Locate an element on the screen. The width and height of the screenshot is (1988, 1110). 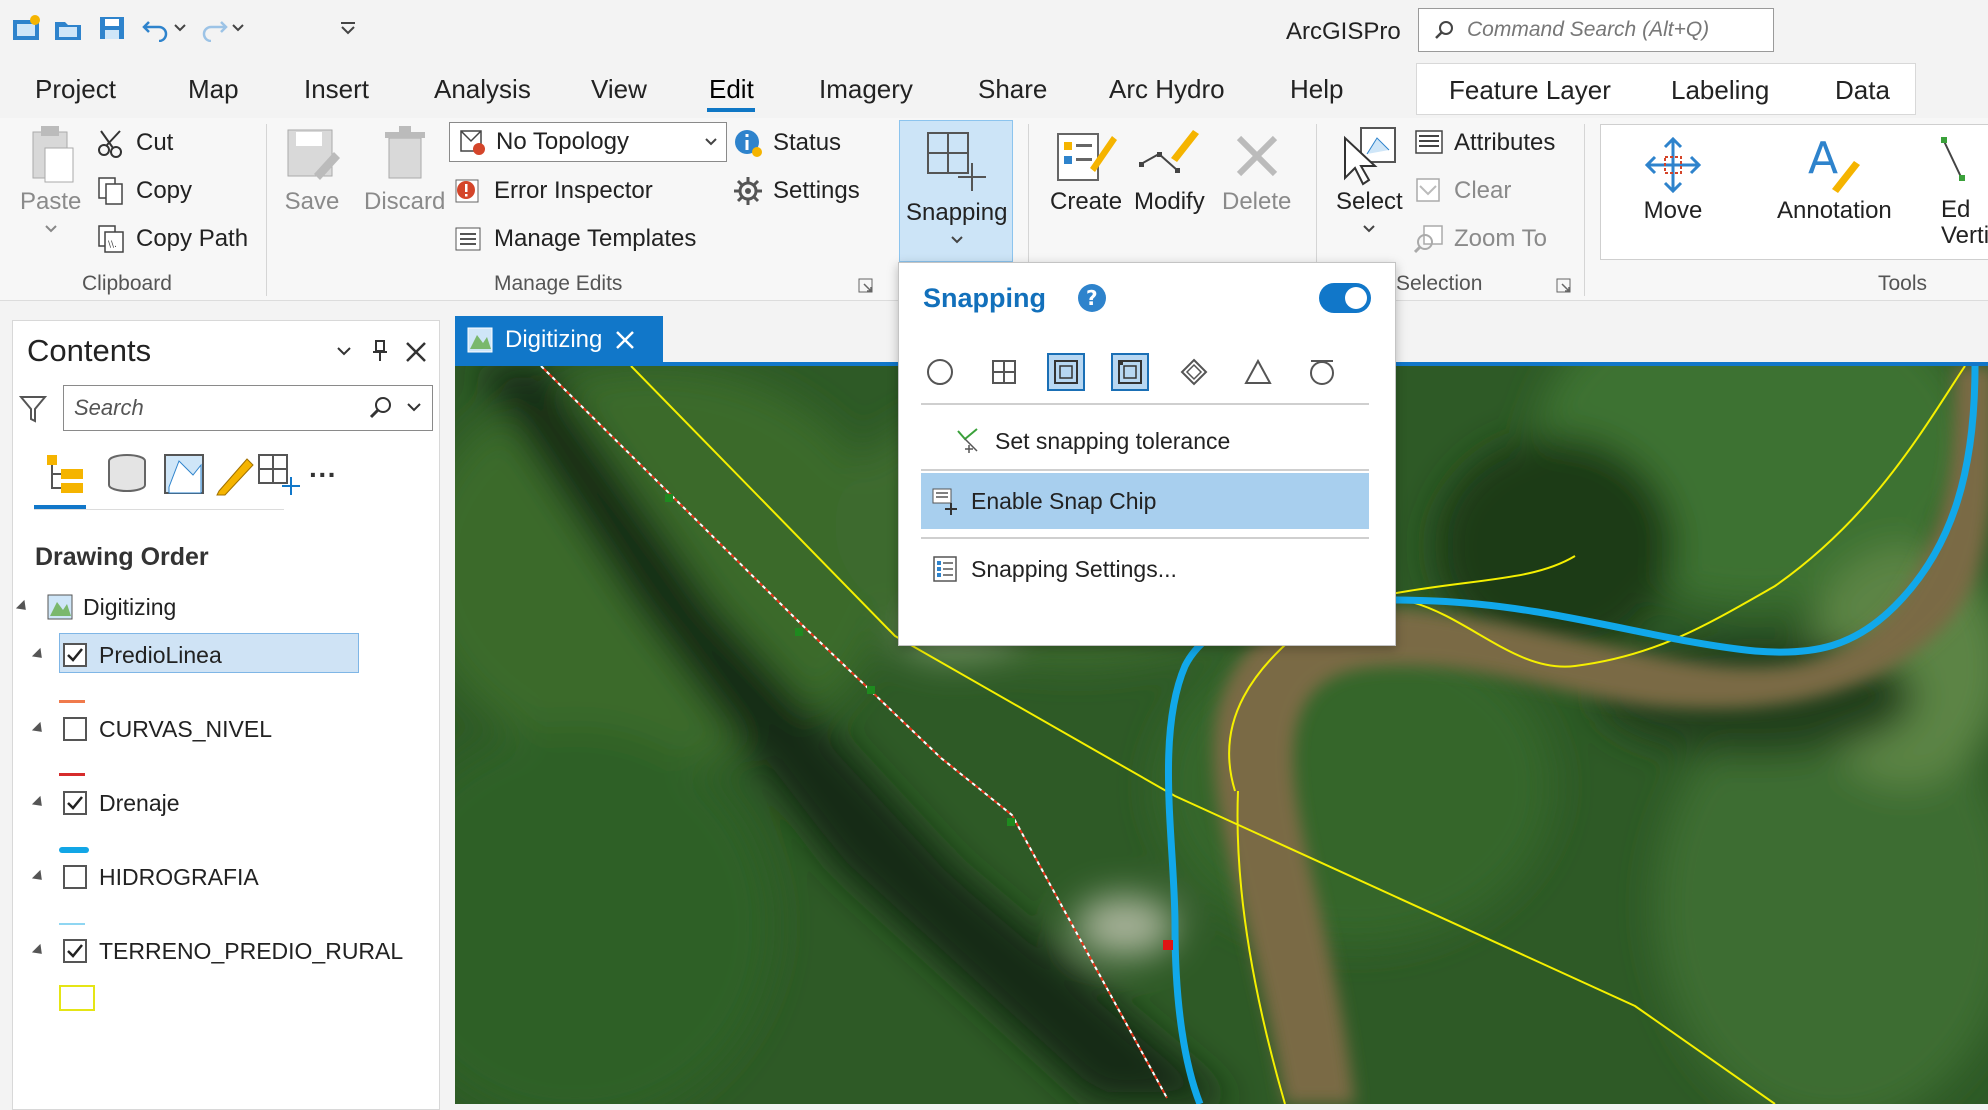
tab-edit: Edit is located at coordinates (731, 89).